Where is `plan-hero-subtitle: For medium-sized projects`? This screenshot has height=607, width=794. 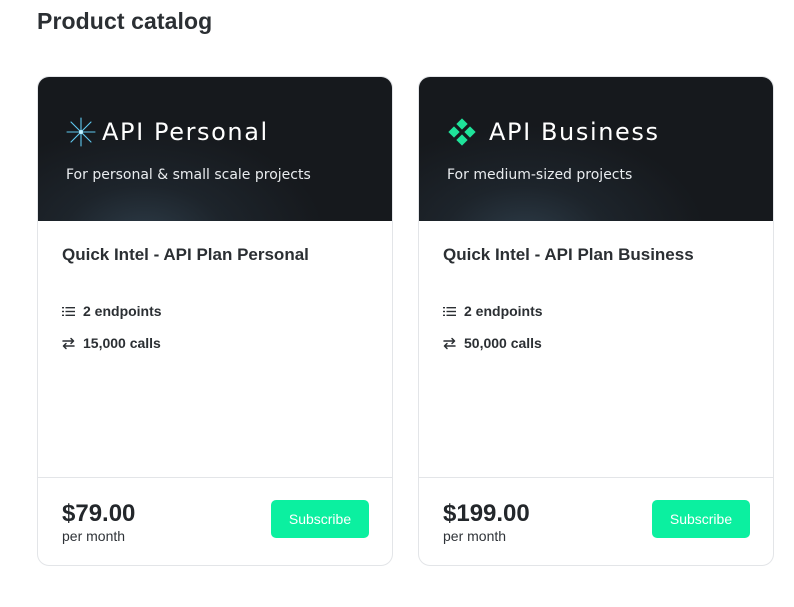 plan-hero-subtitle: For medium-sized projects is located at coordinates (540, 175).